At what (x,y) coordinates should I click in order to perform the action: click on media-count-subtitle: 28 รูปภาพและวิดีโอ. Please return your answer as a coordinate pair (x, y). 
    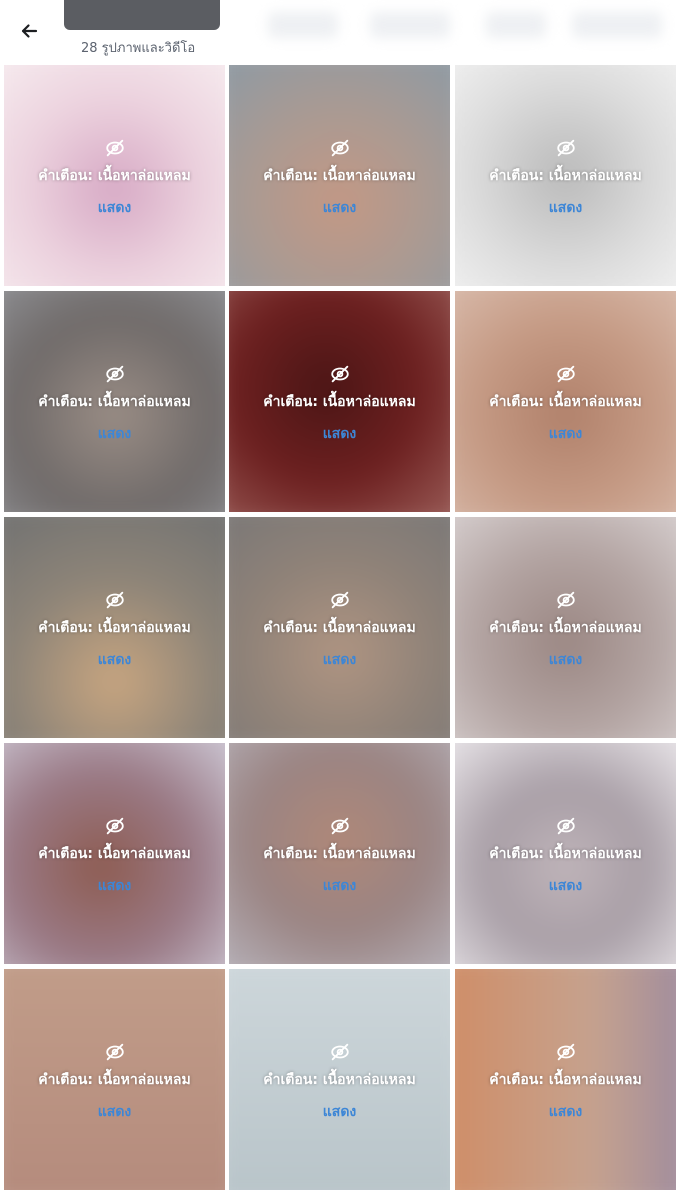
    Looking at the image, I should click on (138, 48).